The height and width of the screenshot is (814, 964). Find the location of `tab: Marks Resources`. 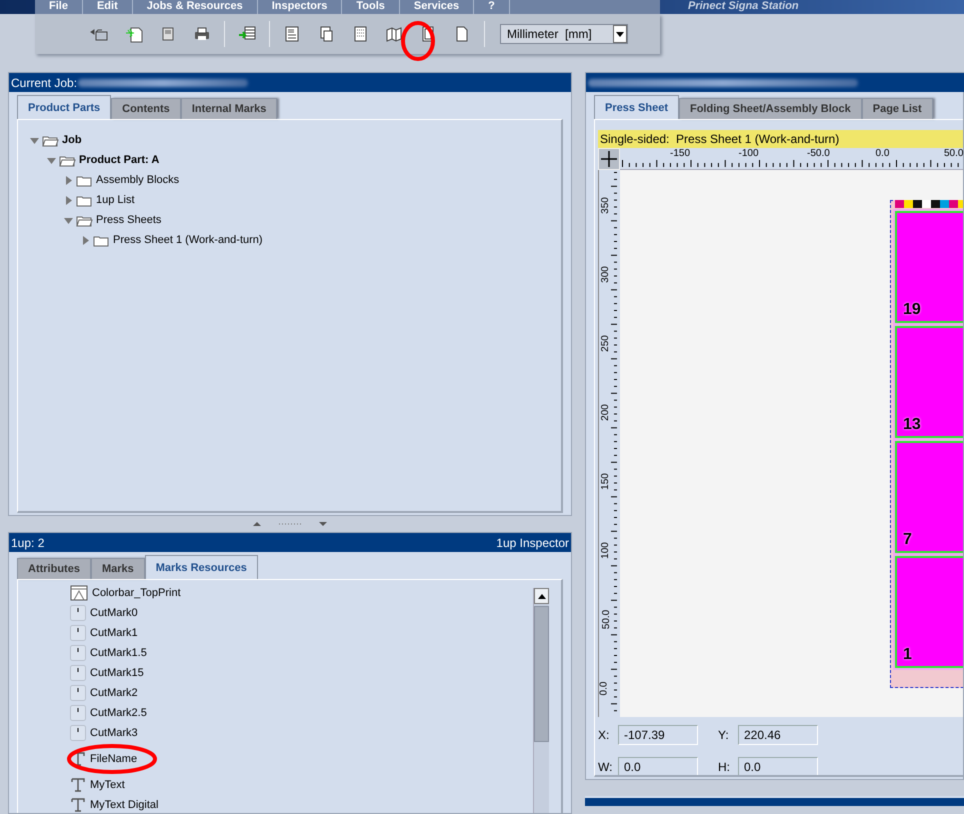

tab: Marks Resources is located at coordinates (201, 567).